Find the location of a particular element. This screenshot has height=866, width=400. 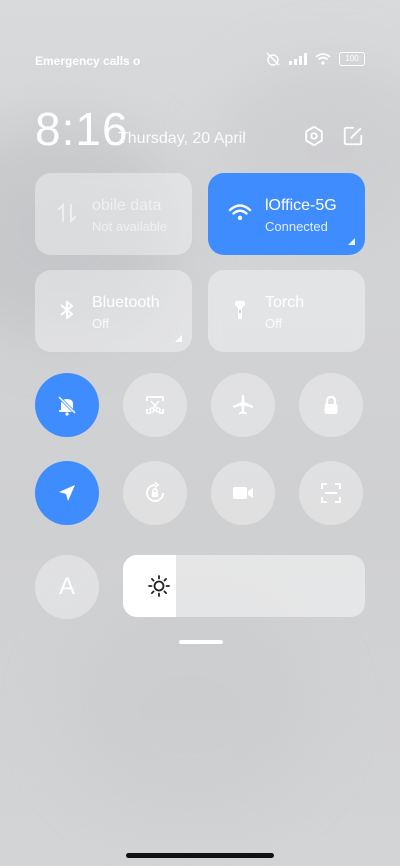

mobile-data-subtitle: Not available is located at coordinates (130, 226).